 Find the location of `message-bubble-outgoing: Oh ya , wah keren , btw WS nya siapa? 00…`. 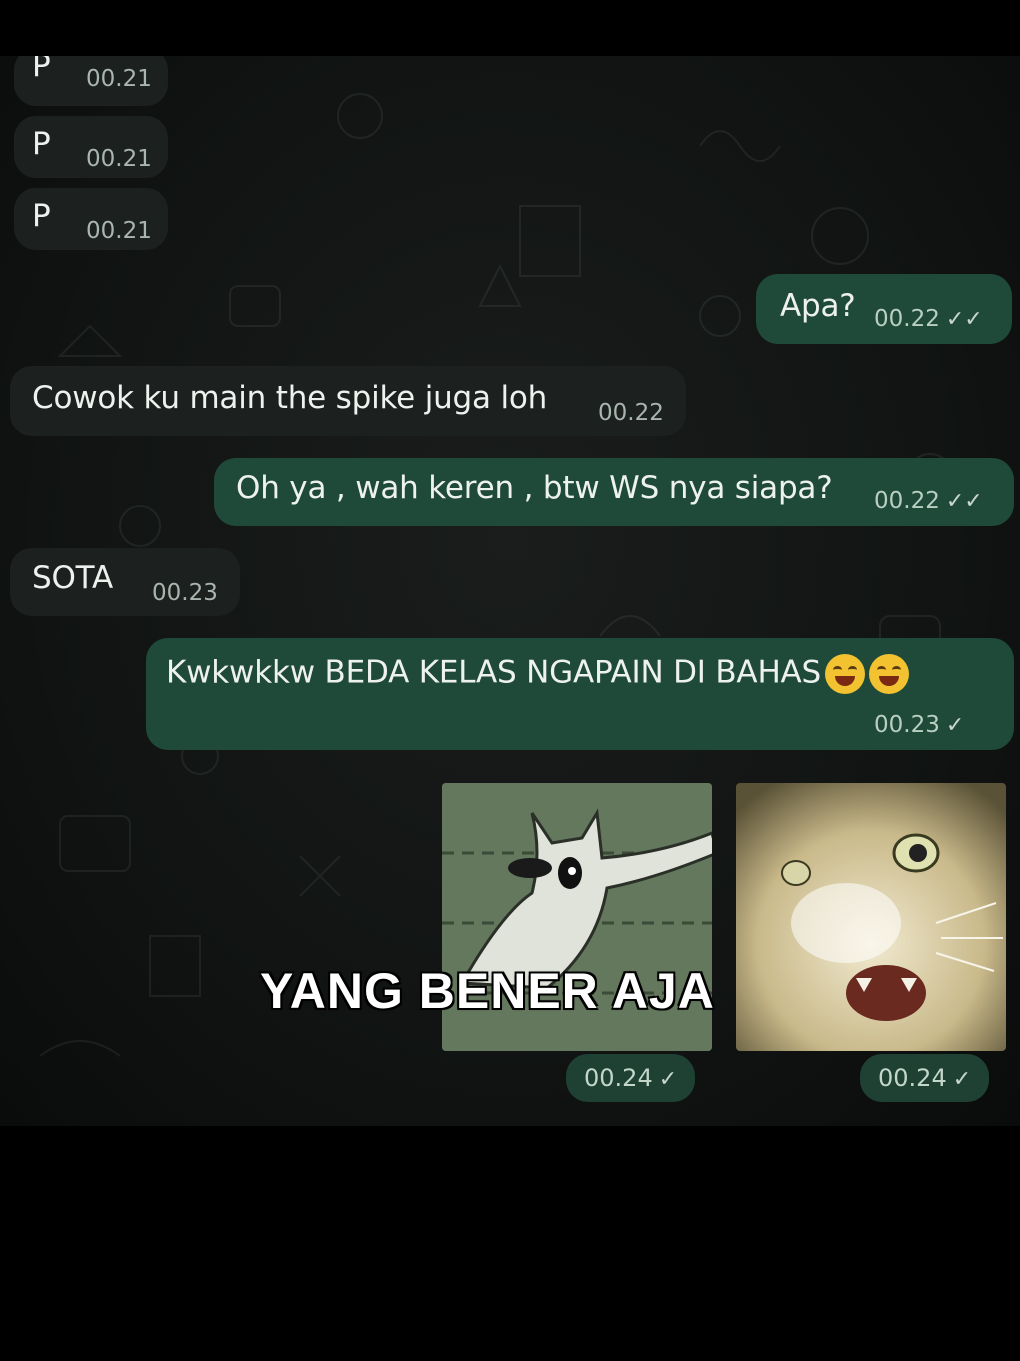

message-bubble-outgoing: Oh ya , wah keren , btw WS nya siapa? 00… is located at coordinates (614, 492).